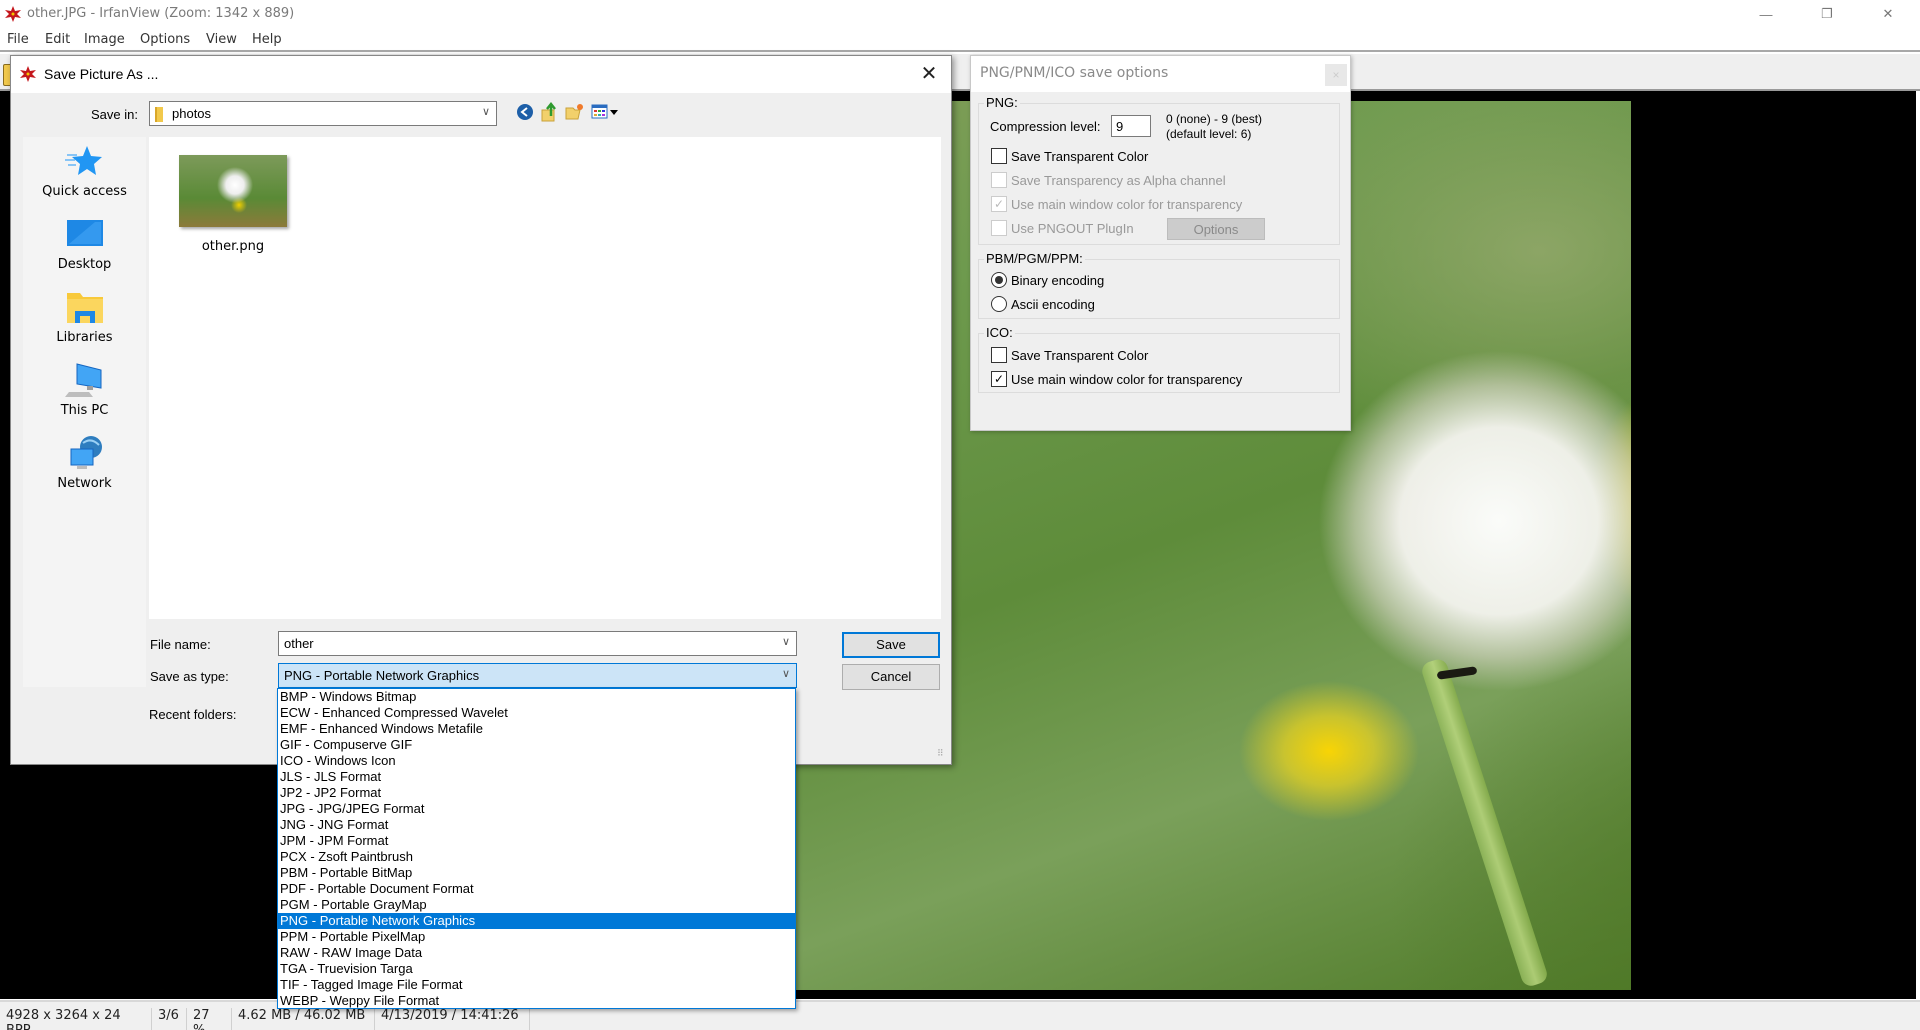 Image resolution: width=1920 pixels, height=1030 pixels. What do you see at coordinates (84, 317) in the screenshot?
I see `place-libraries: Libraries` at bounding box center [84, 317].